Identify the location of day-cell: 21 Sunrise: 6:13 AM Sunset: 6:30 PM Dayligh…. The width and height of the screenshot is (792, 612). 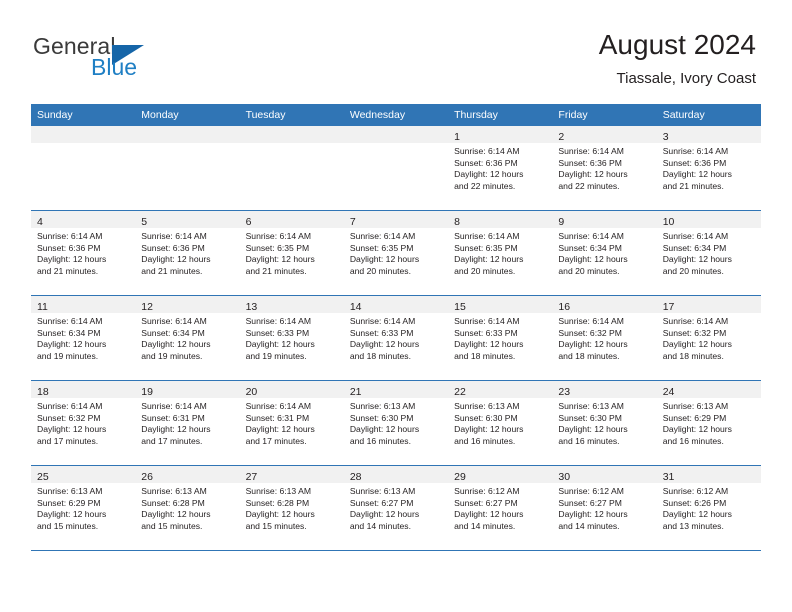
(396, 423).